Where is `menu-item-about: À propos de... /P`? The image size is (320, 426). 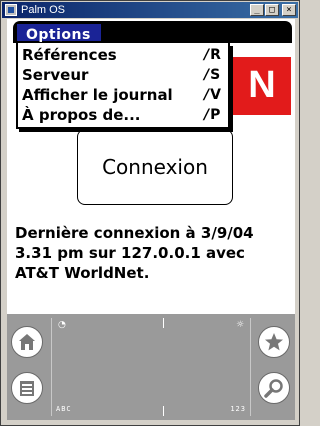
menu-item-about: À propos de... /P is located at coordinates (125, 115).